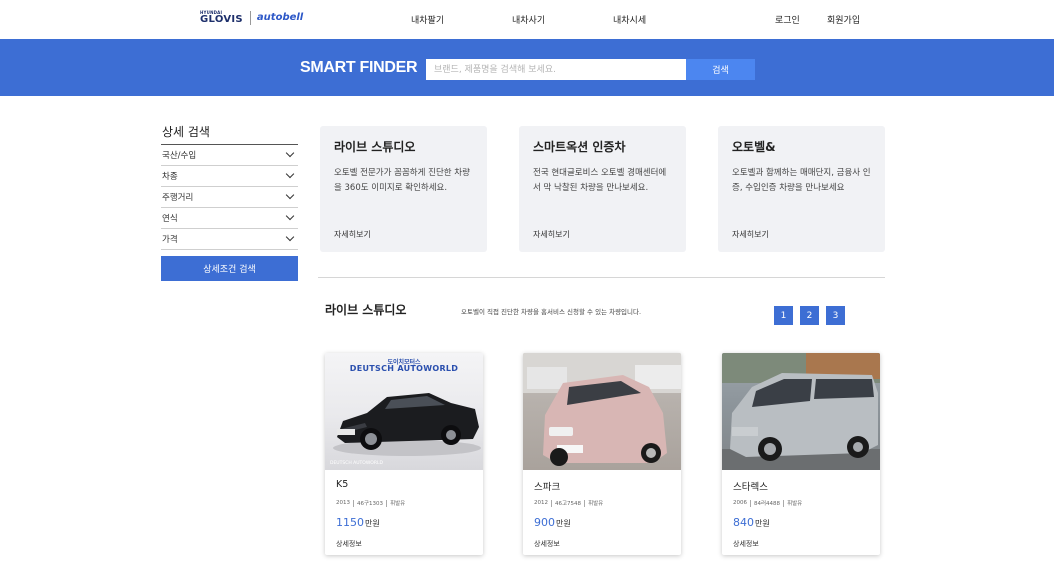 This screenshot has width=1054, height=571. What do you see at coordinates (375, 147) in the screenshot?
I see `info-card-title: 라이브 스튜디오` at bounding box center [375, 147].